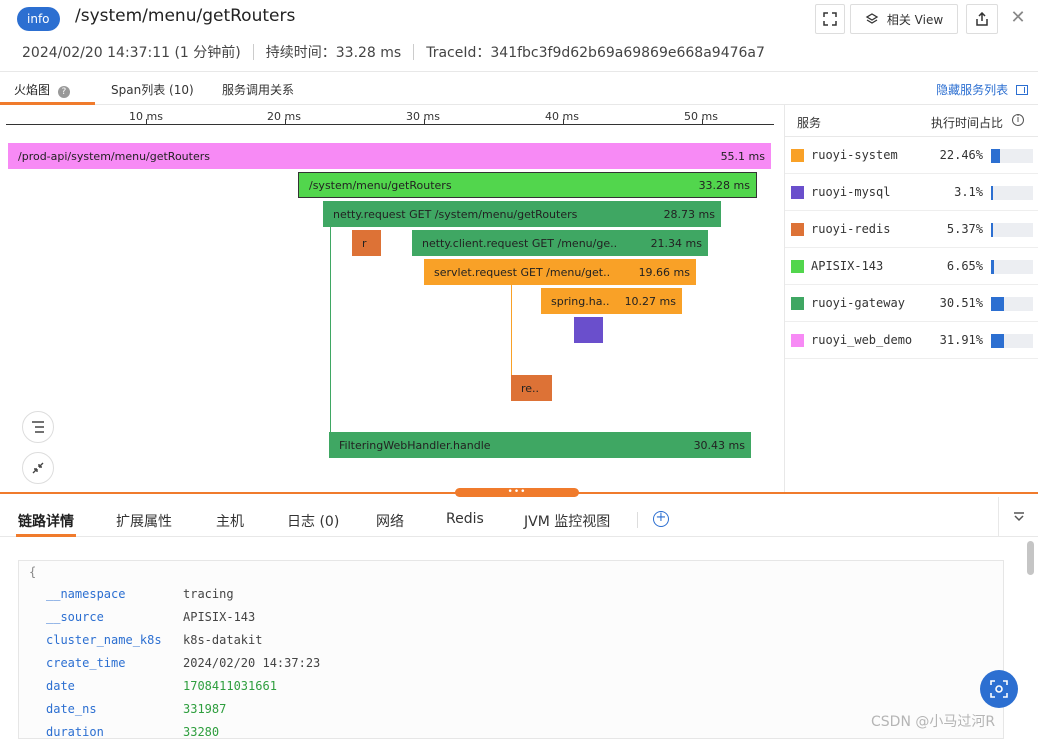 The width and height of the screenshot is (1038, 739). I want to click on json-field: cluster_name_k8s k8s-datakit, so click(509, 643).